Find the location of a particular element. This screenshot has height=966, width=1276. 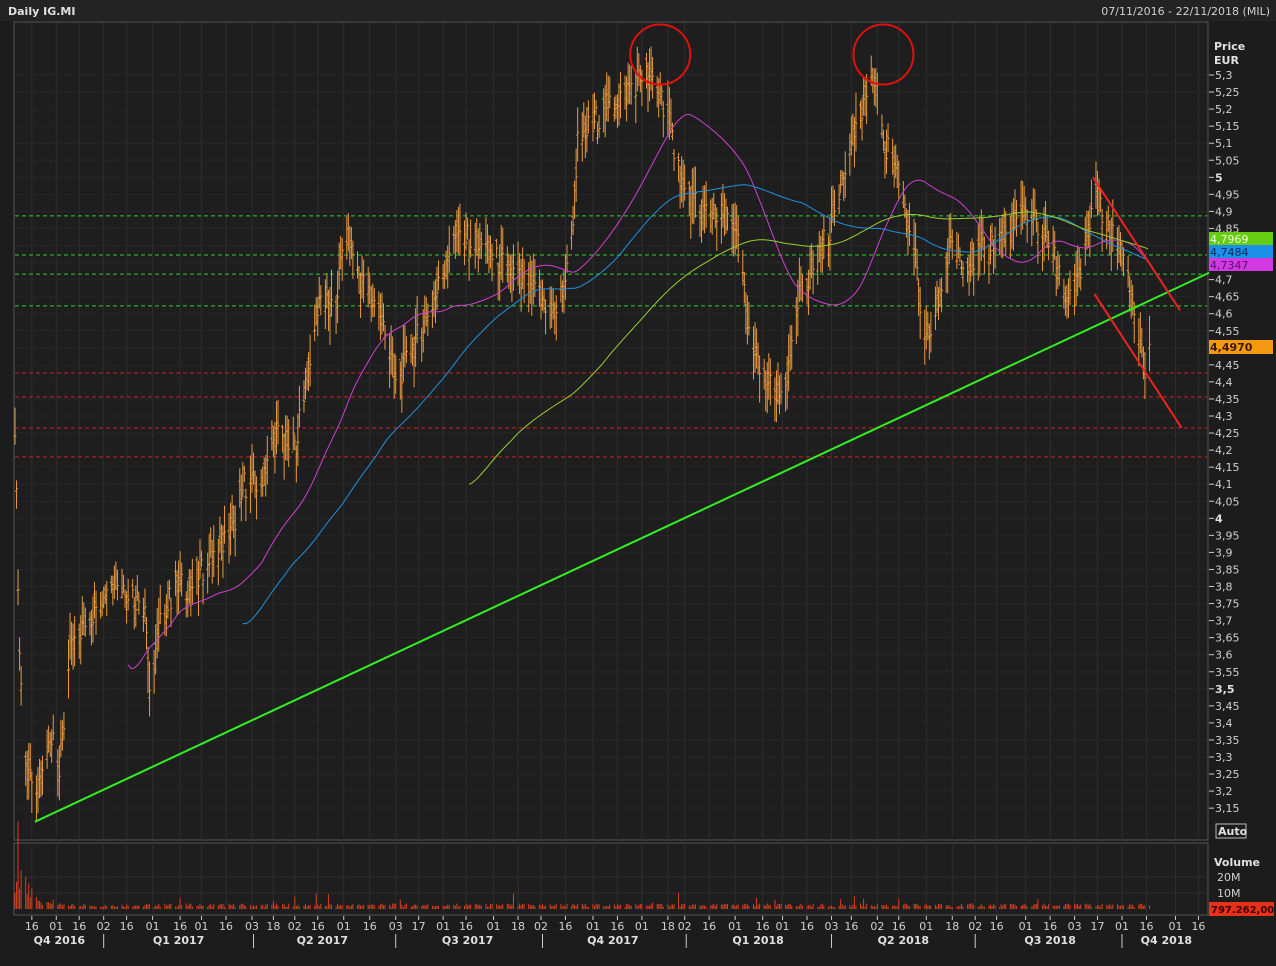

y-tick-label: 3,85 is located at coordinates (1227, 569).